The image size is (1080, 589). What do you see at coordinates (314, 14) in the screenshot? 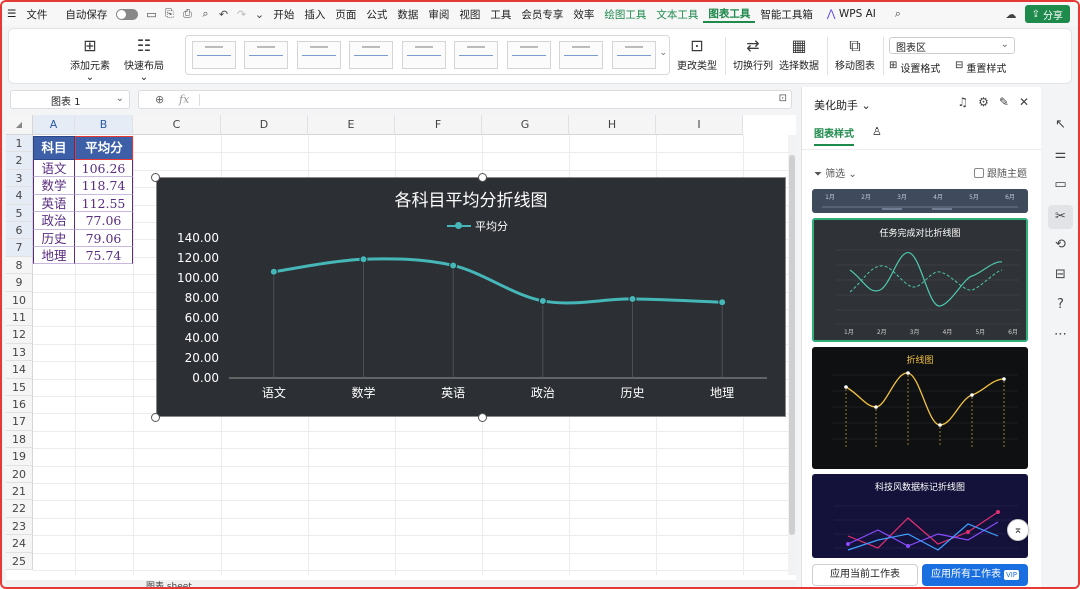
I see `tab-insert: 插入` at bounding box center [314, 14].